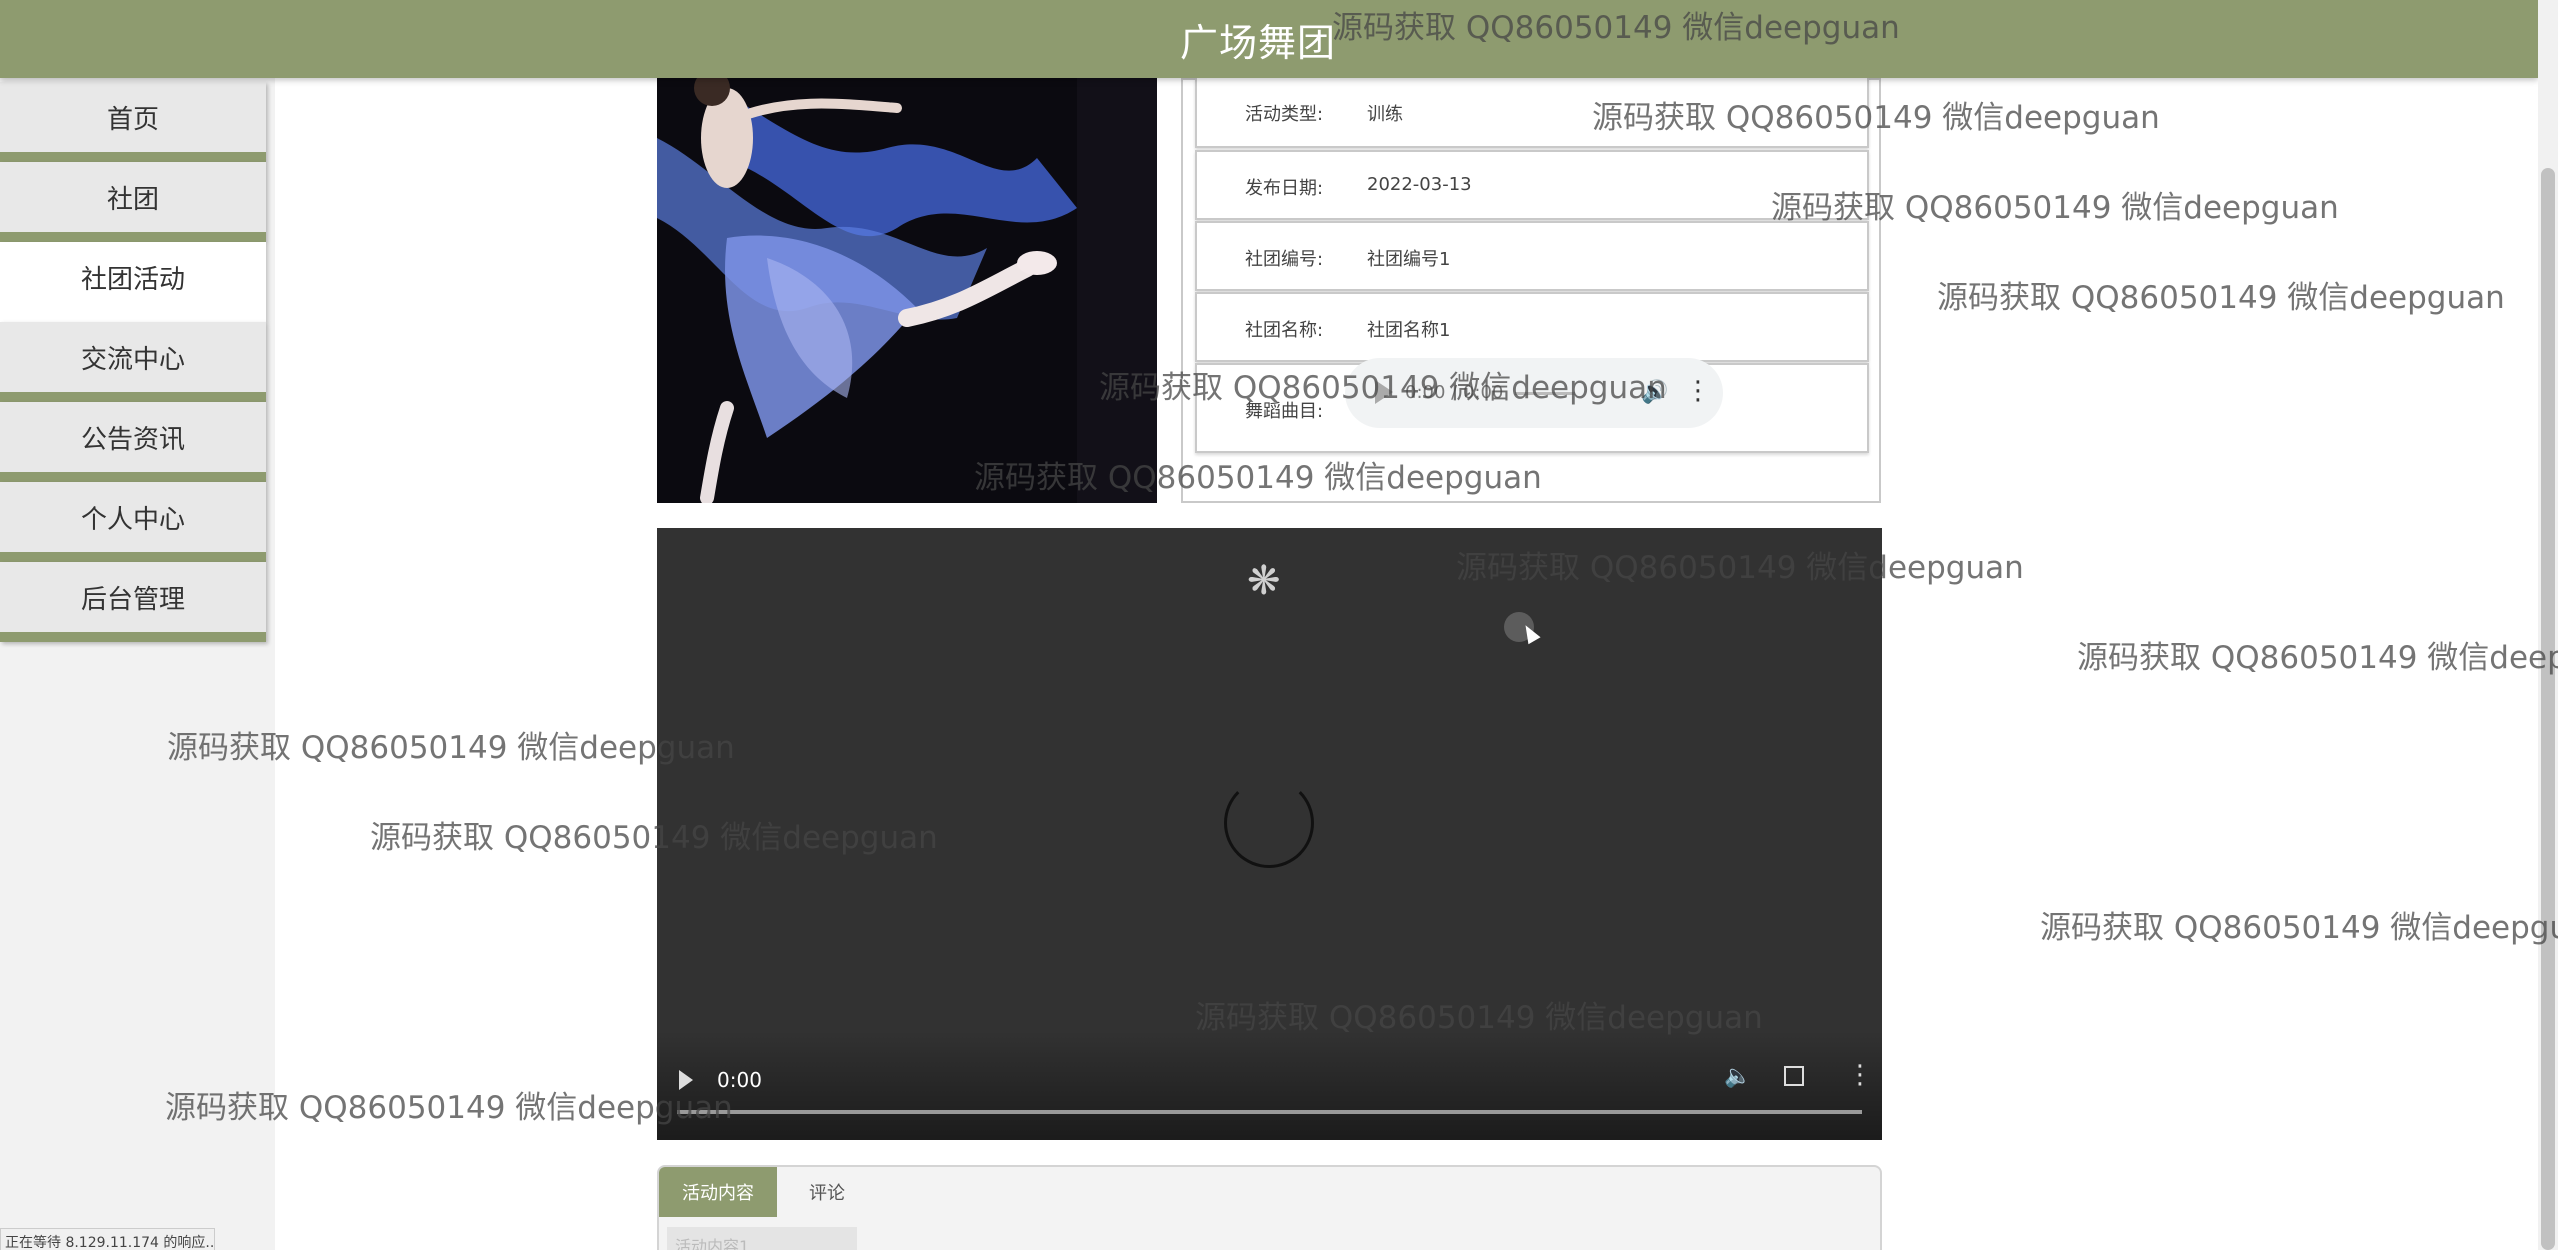 This screenshot has height=1250, width=2558. What do you see at coordinates (1269, 1085) in the screenshot?
I see `video-controls-gradient` at bounding box center [1269, 1085].